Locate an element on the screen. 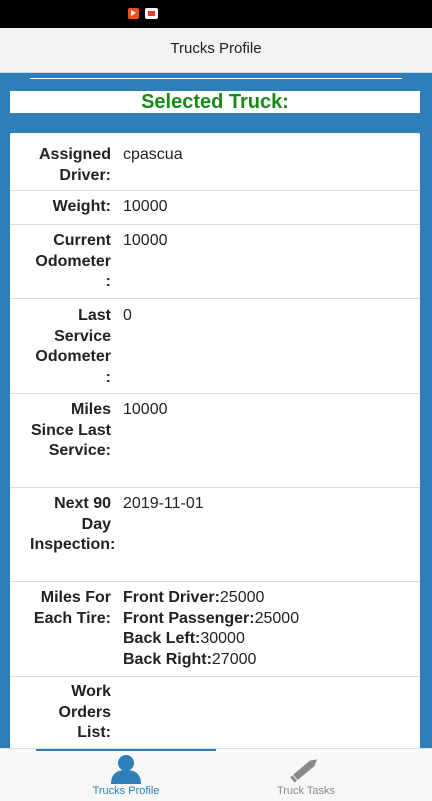  next-inspection-value: 2019-11-01 is located at coordinates (163, 503).